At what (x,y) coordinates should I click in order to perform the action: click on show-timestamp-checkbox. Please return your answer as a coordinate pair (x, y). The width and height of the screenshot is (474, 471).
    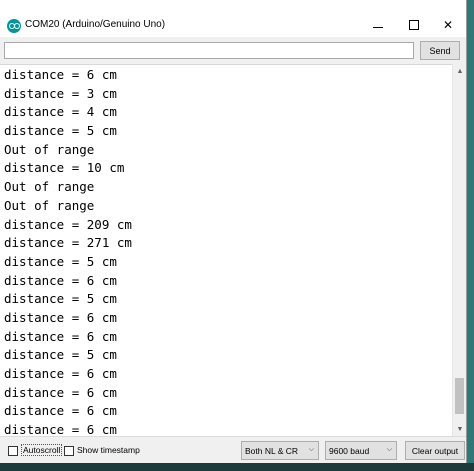
    Looking at the image, I should click on (69, 451).